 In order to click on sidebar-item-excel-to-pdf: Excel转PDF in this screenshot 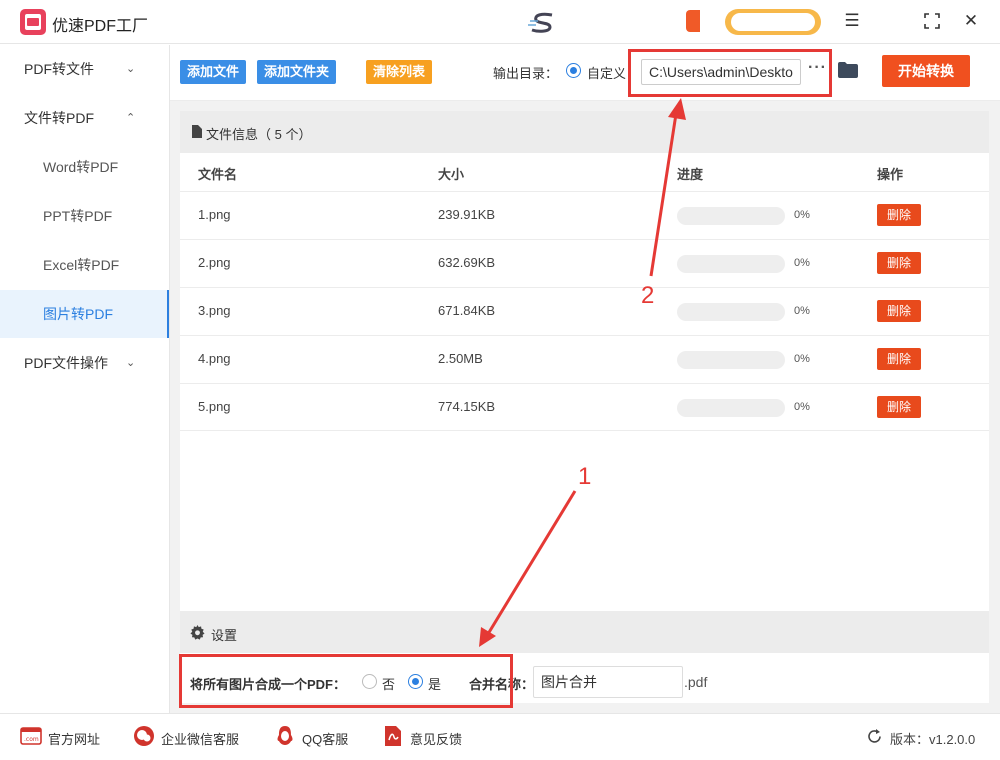, I will do `click(84, 265)`.